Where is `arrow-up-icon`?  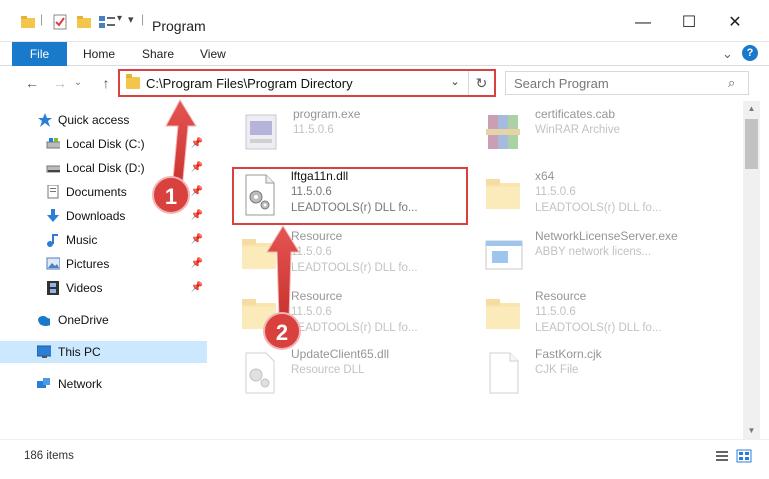
arrow-up-icon is located at coordinates (283, 272).